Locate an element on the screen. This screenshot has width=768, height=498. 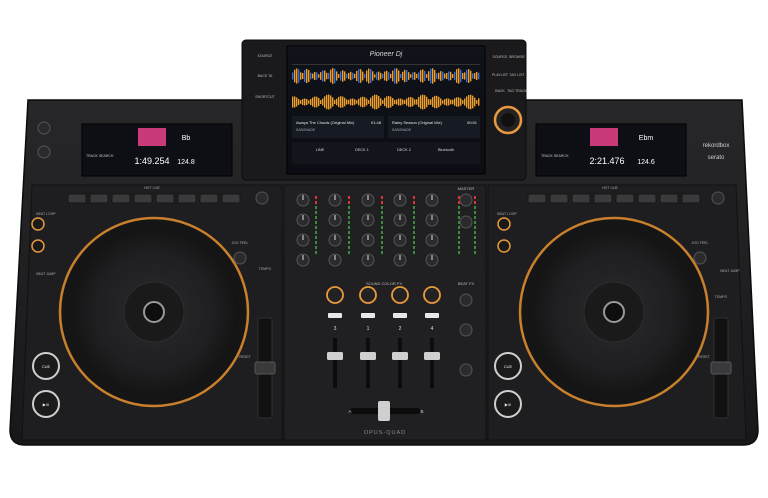
ch-num-3: 3 is located at coordinates (335, 329).